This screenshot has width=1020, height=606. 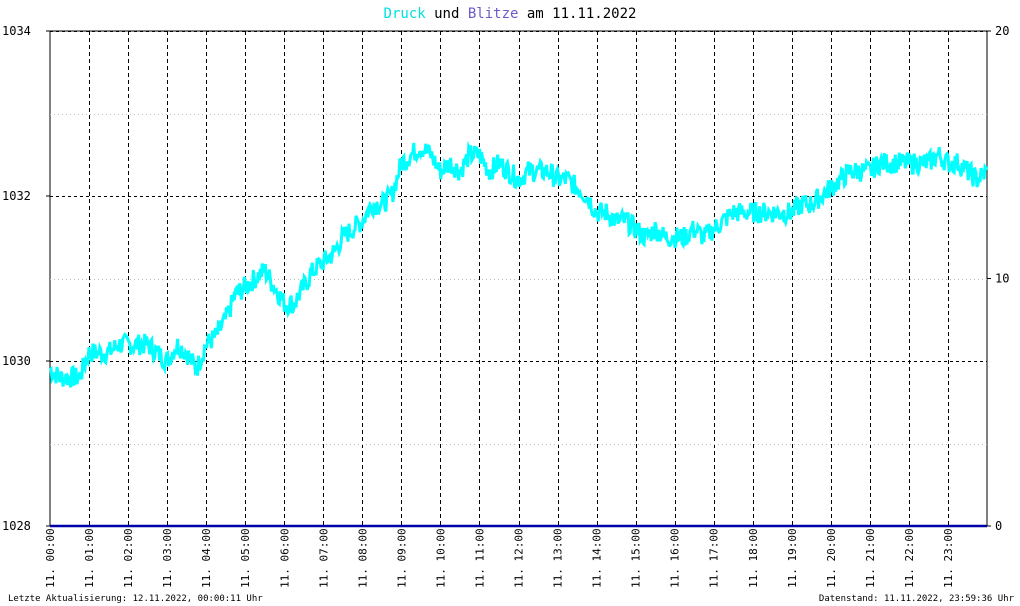 I want to click on x-tick-label: 11. 17:00, so click(x=714, y=558).